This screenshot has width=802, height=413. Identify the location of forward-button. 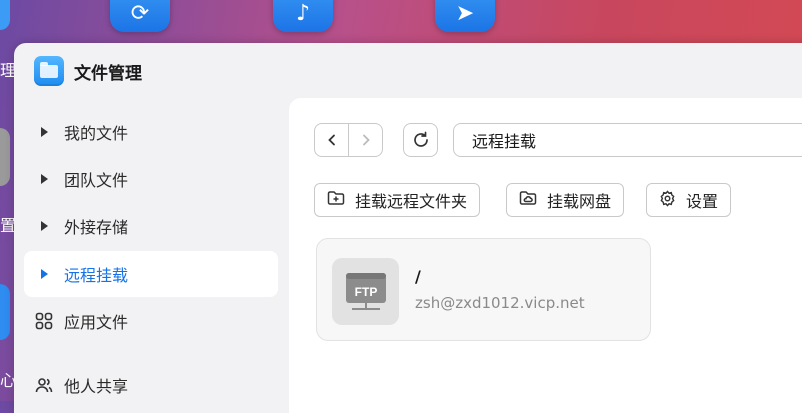
(365, 140).